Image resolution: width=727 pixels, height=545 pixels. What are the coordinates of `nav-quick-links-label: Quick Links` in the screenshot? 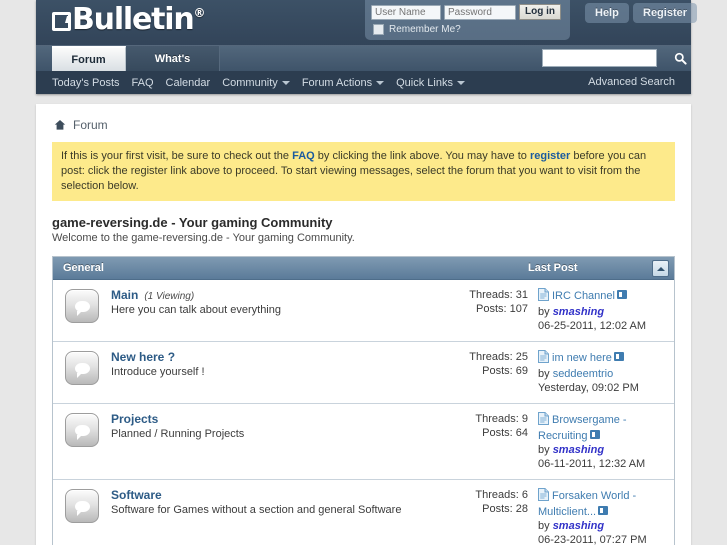 It's located at (424, 82).